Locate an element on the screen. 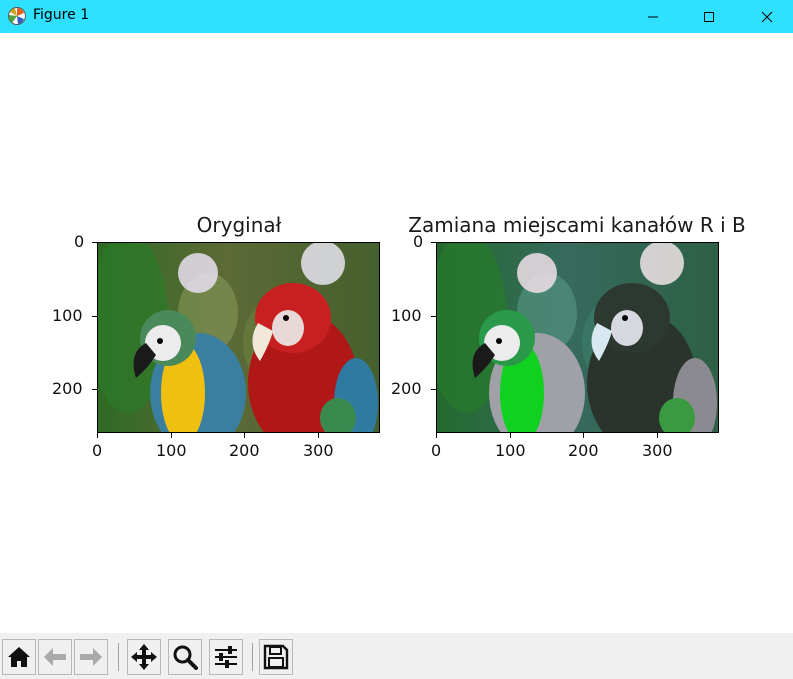 The width and height of the screenshot is (793, 679). matplotlib-app-icon is located at coordinates (17, 16).